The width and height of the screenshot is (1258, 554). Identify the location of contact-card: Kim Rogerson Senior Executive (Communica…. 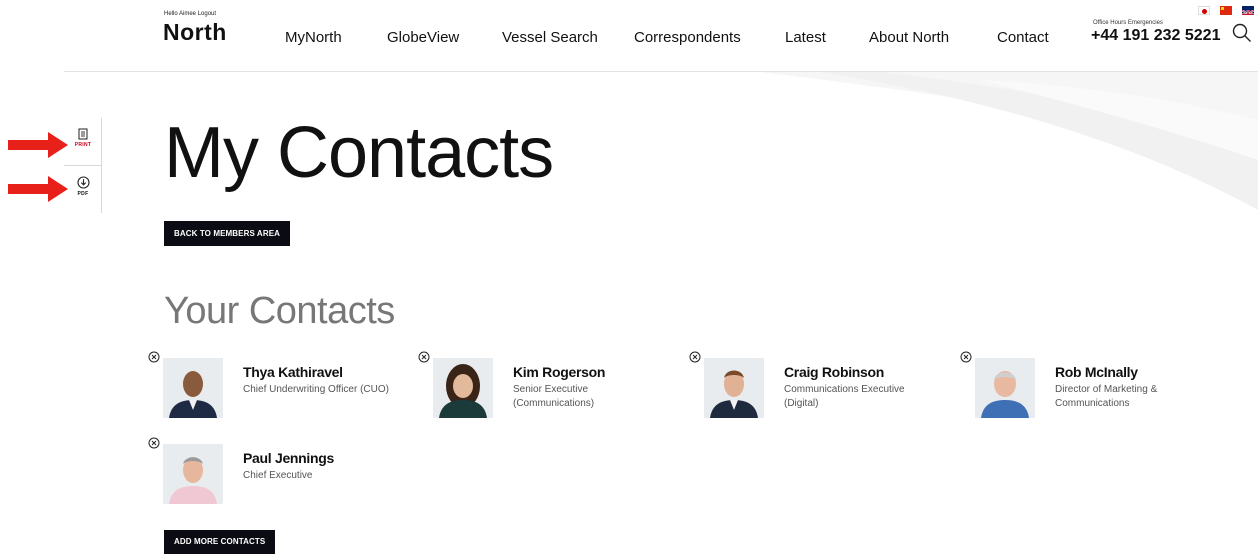
(548, 384).